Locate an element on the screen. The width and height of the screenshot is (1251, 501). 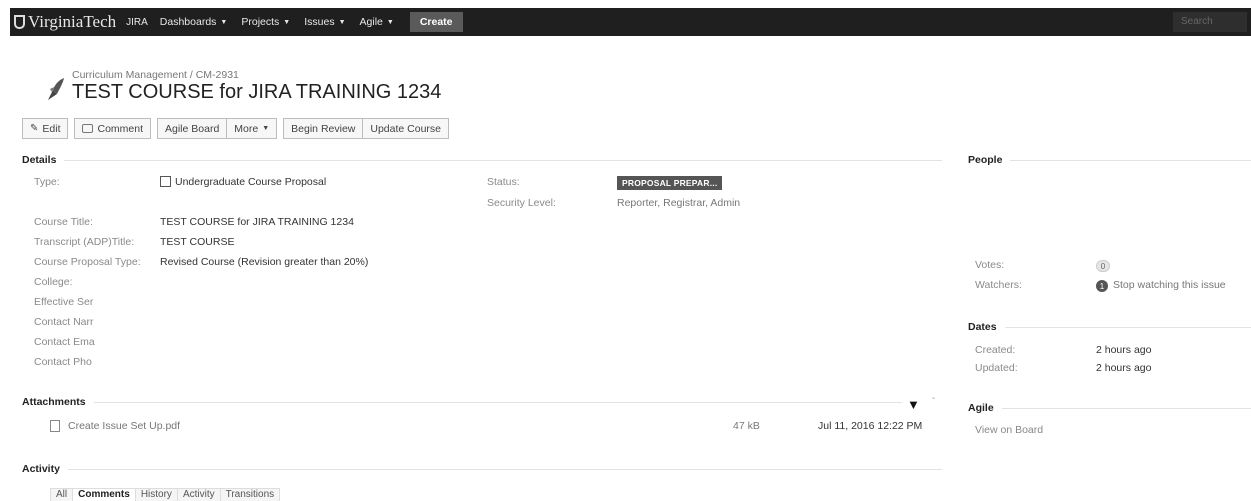
nav-agile-label: Agile is located at coordinates (371, 22).